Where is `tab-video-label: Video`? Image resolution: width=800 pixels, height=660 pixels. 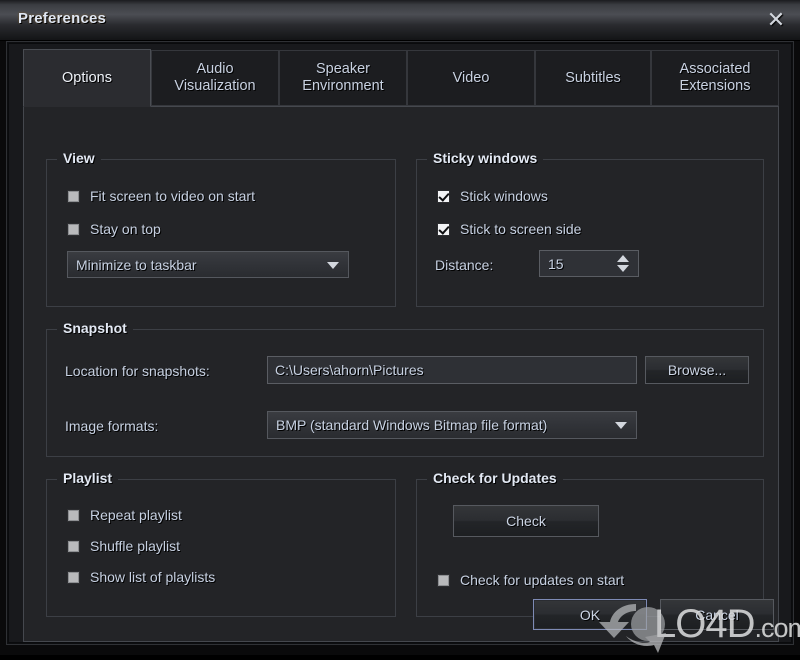
tab-video-label: Video is located at coordinates (471, 78).